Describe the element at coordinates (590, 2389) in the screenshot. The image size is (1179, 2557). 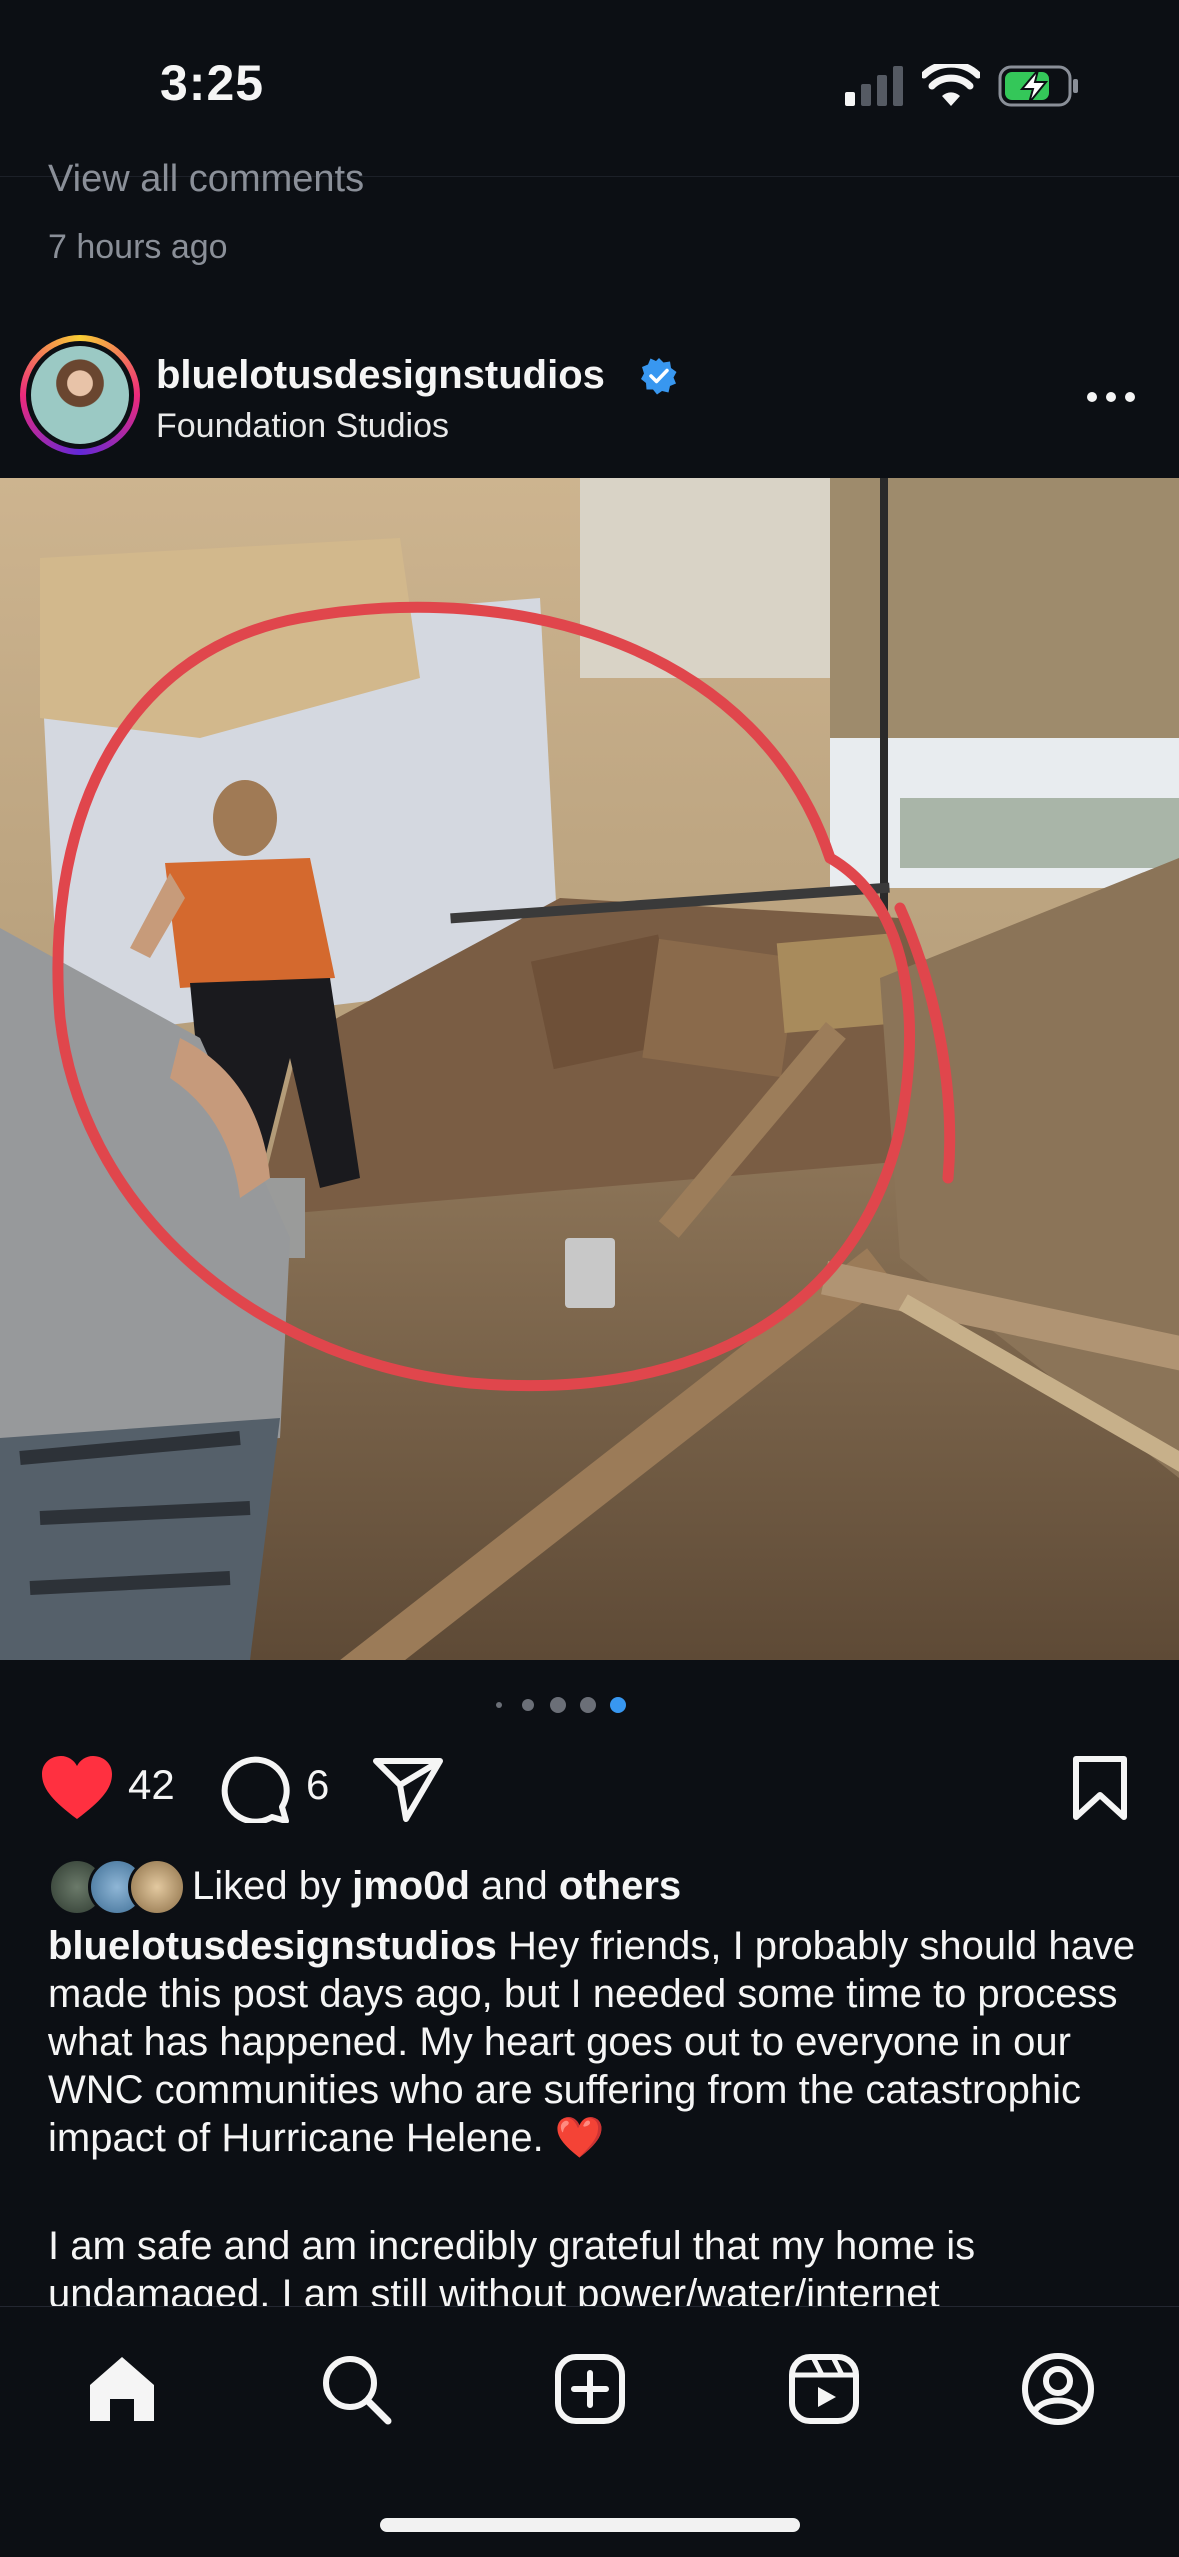
I see `create-post-icon` at that location.